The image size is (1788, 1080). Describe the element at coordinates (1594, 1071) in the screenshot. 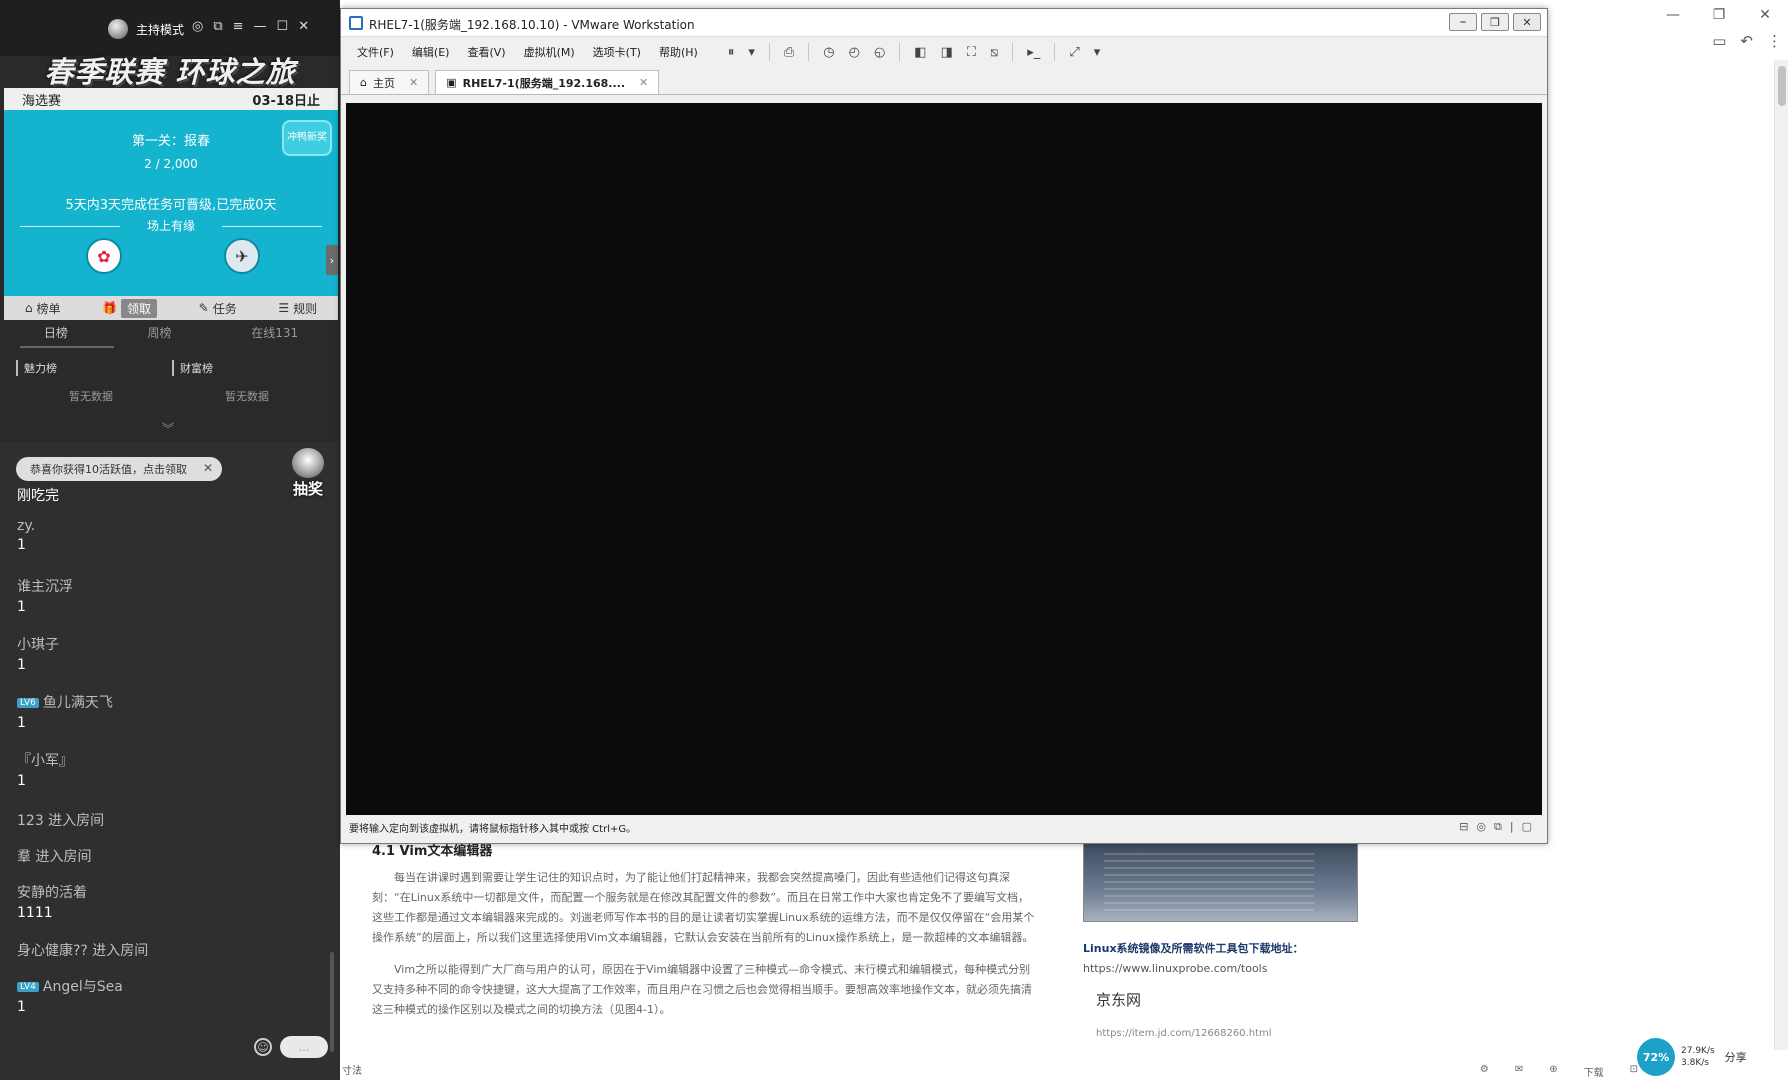

I see `download-label: 下载` at that location.